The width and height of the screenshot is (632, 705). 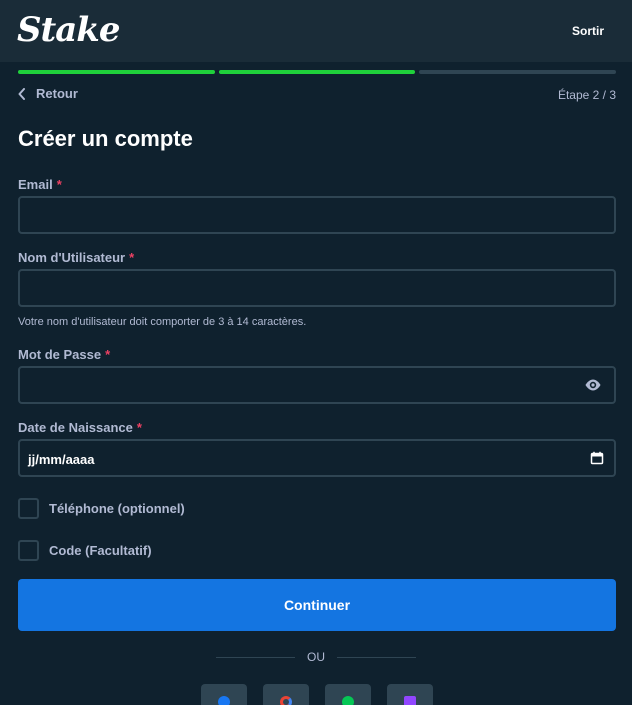 I want to click on or-label: OU, so click(x=316, y=657).